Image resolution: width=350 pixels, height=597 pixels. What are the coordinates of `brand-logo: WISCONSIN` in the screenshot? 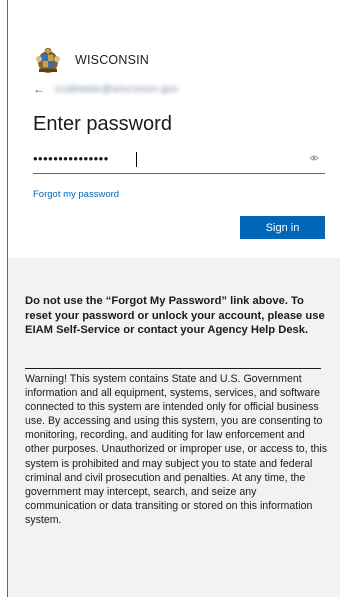 It's located at (91, 60).